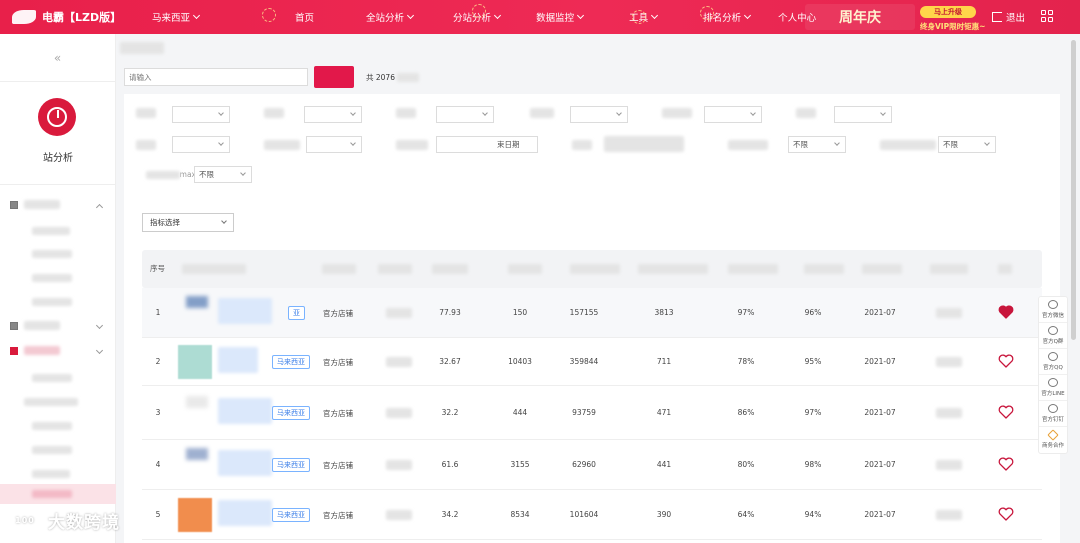 The width and height of the screenshot is (1080, 543). I want to click on rail-wechat: 官方微信, so click(1053, 310).